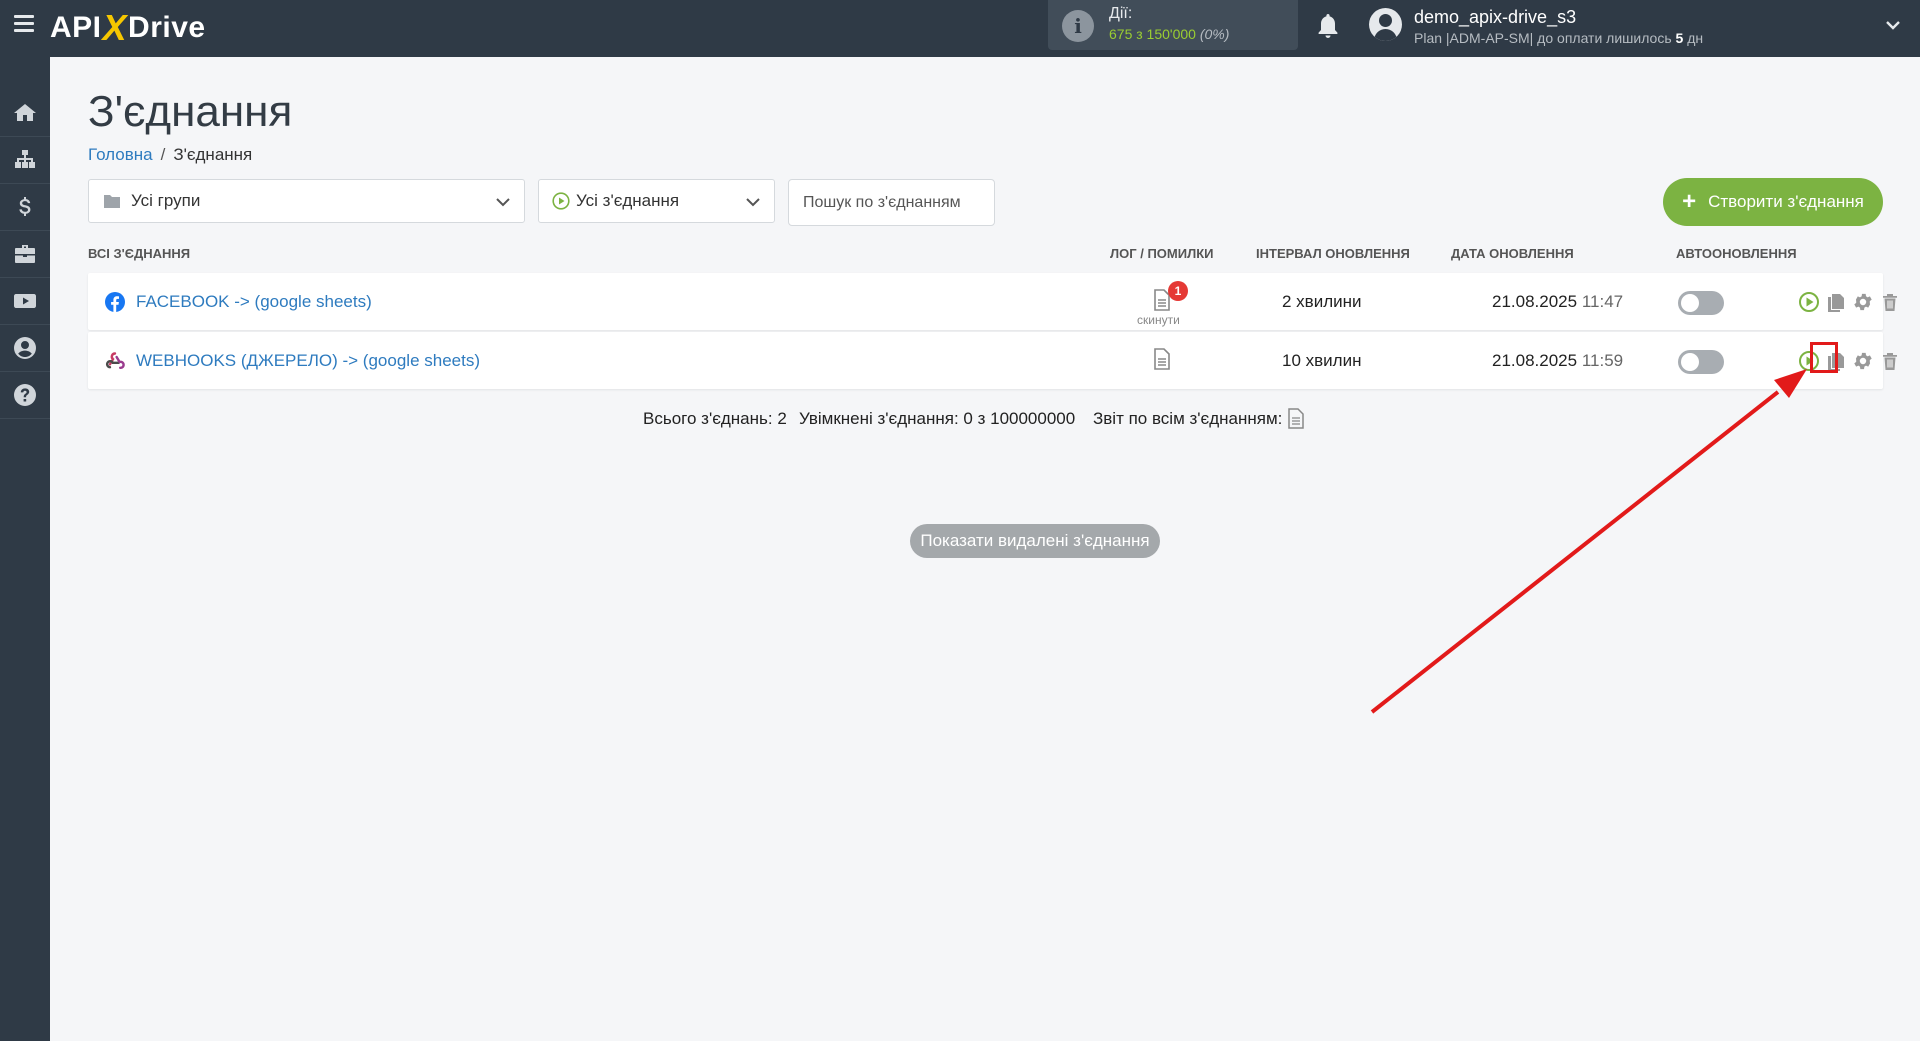 The width and height of the screenshot is (1920, 1041). I want to click on user-plan: Plan |ADM-AP-SM| до оплати лишилось 5 дн, so click(1558, 38).